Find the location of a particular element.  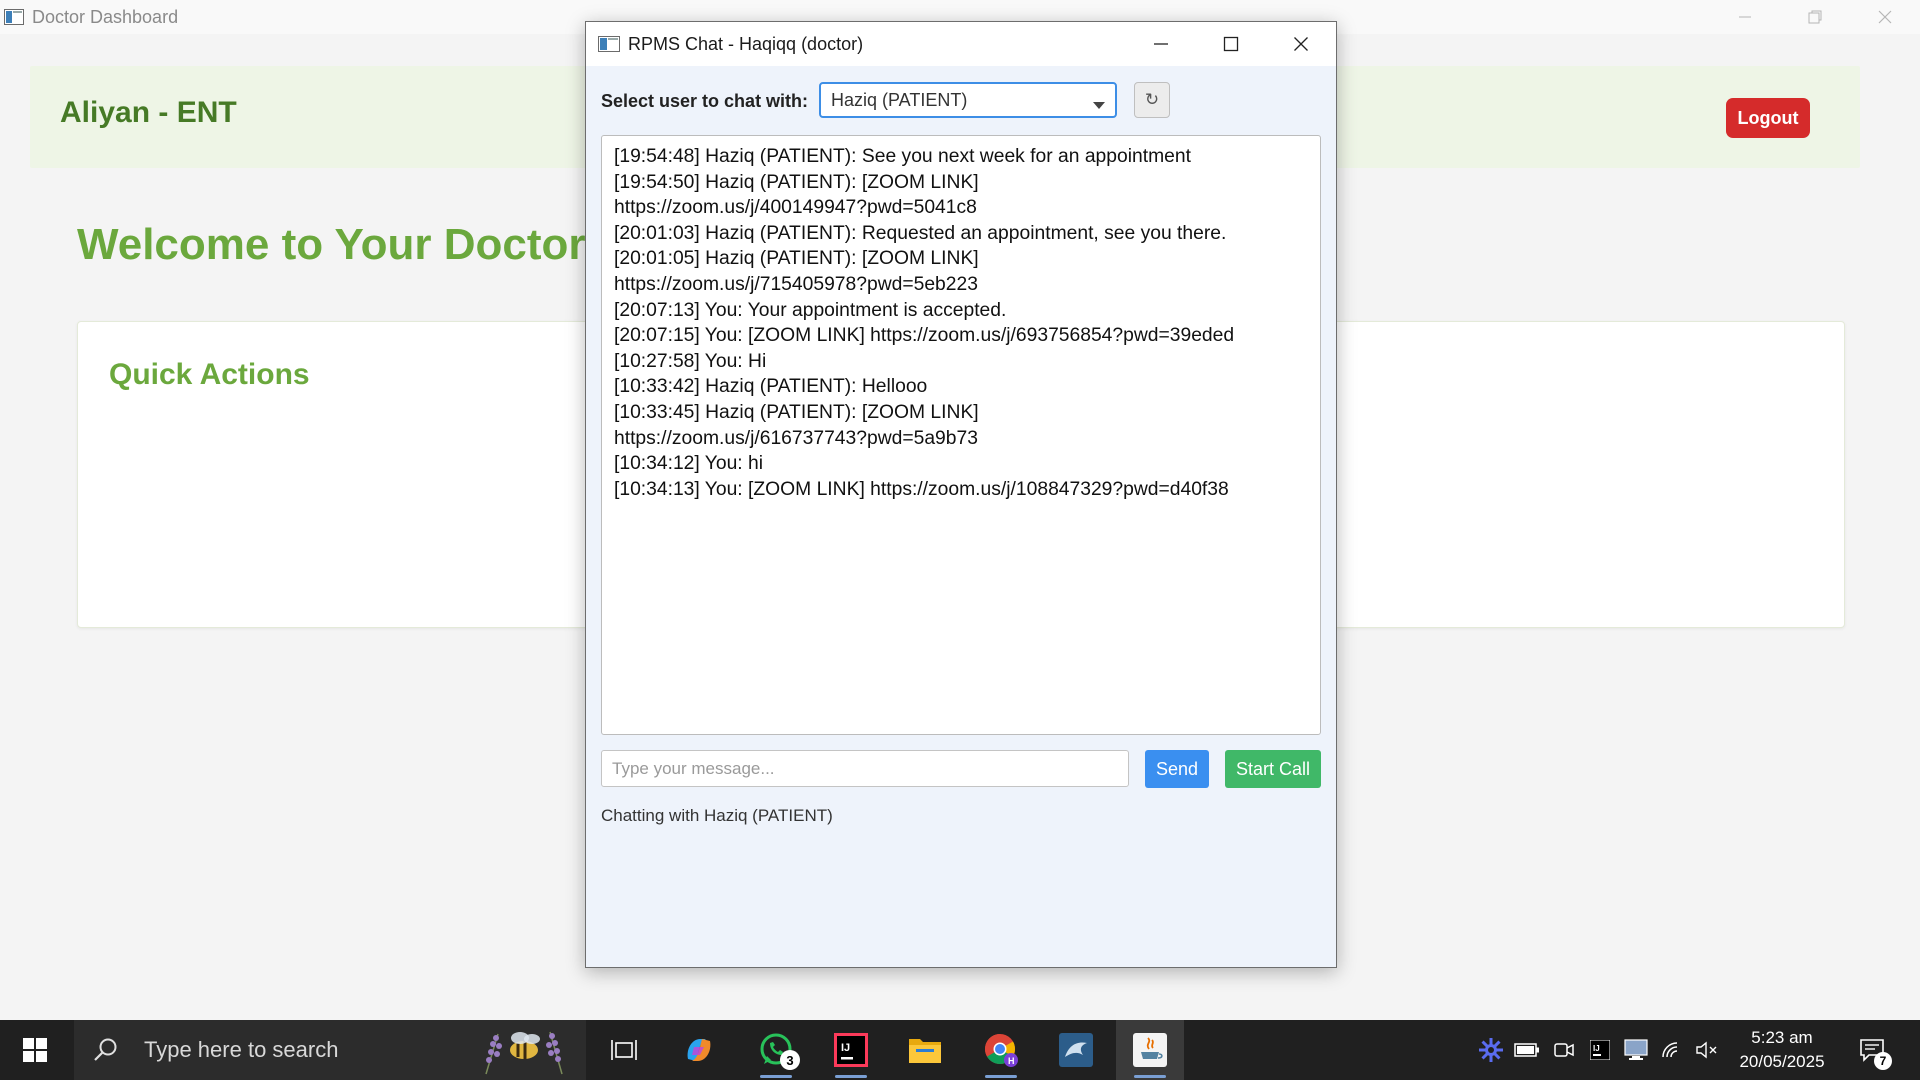

search-placeholder: Type here to search is located at coordinates (241, 1049).